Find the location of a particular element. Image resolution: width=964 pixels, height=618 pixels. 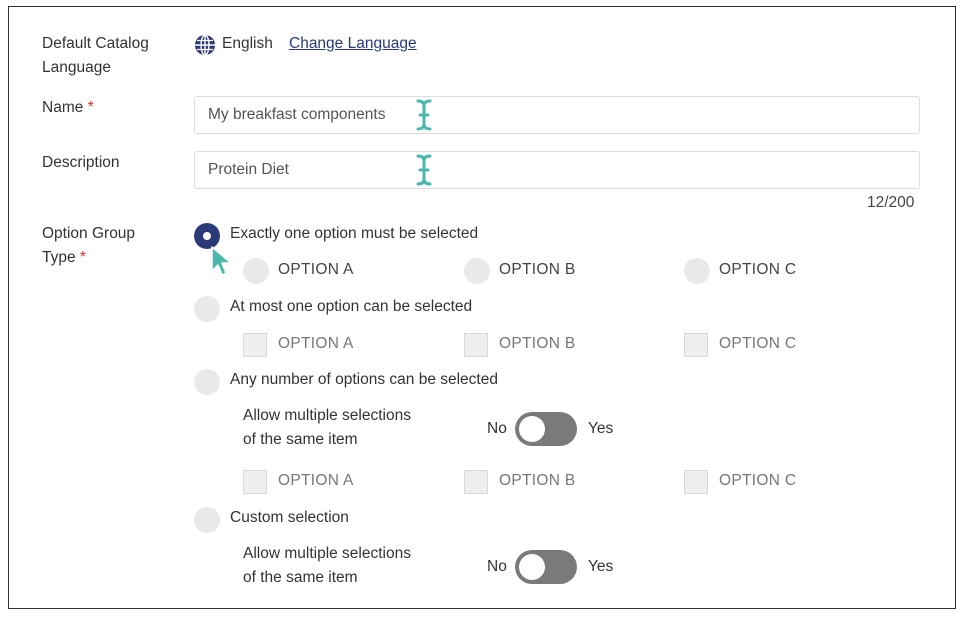

name-input-value: My breakfast components is located at coordinates (297, 114).